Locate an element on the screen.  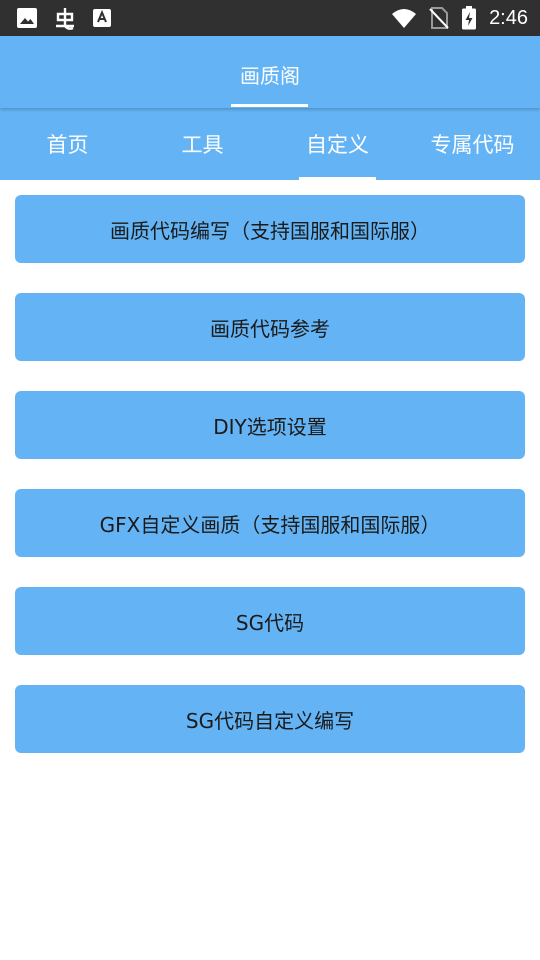
wifi-icon is located at coordinates (404, 18).